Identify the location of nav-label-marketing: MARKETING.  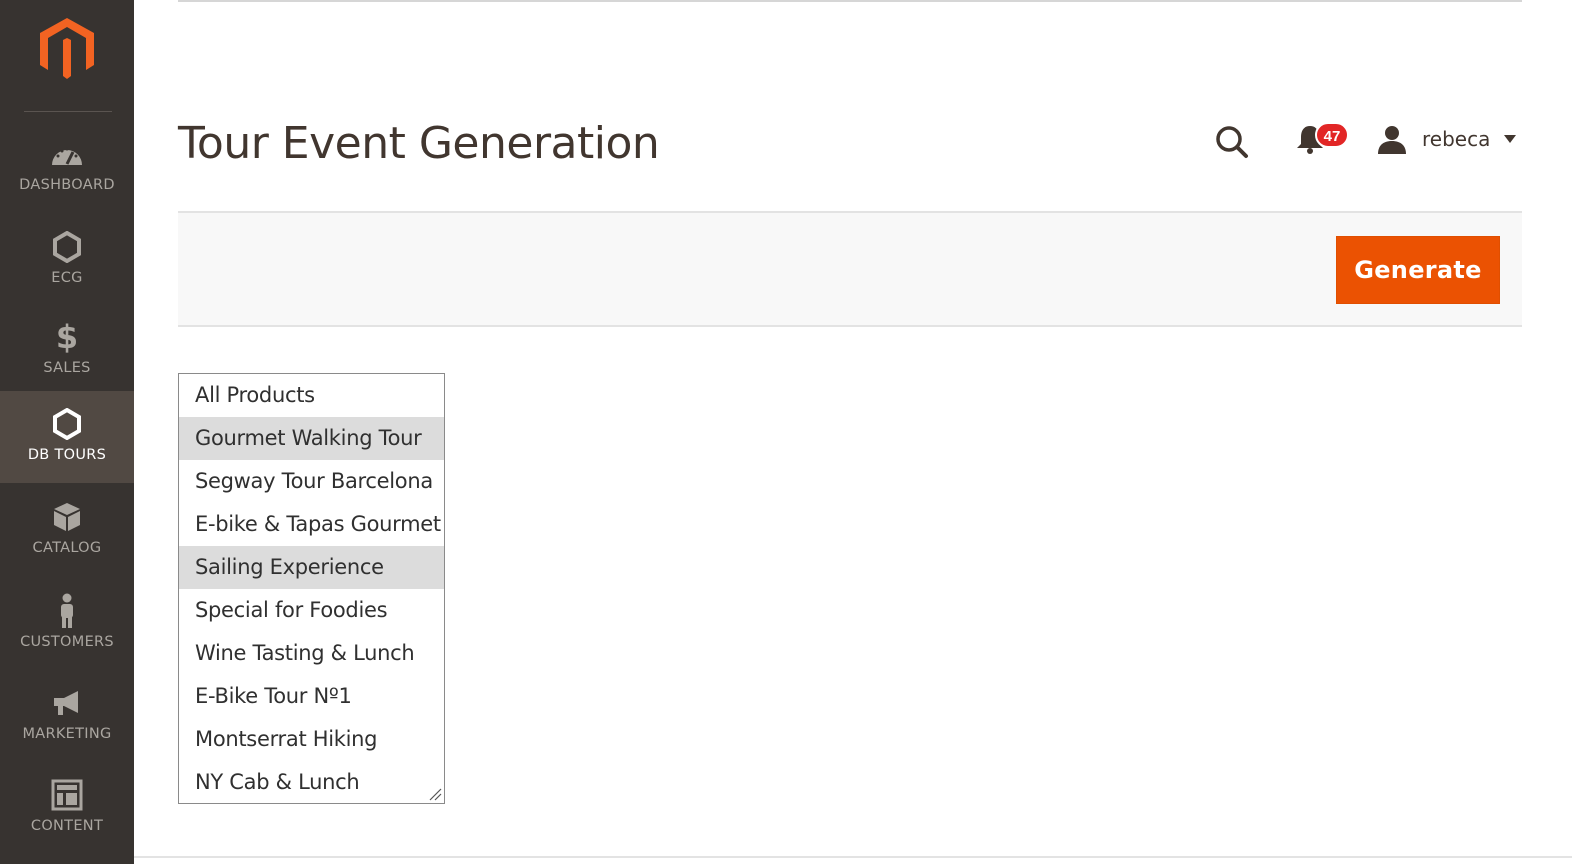
(67, 734).